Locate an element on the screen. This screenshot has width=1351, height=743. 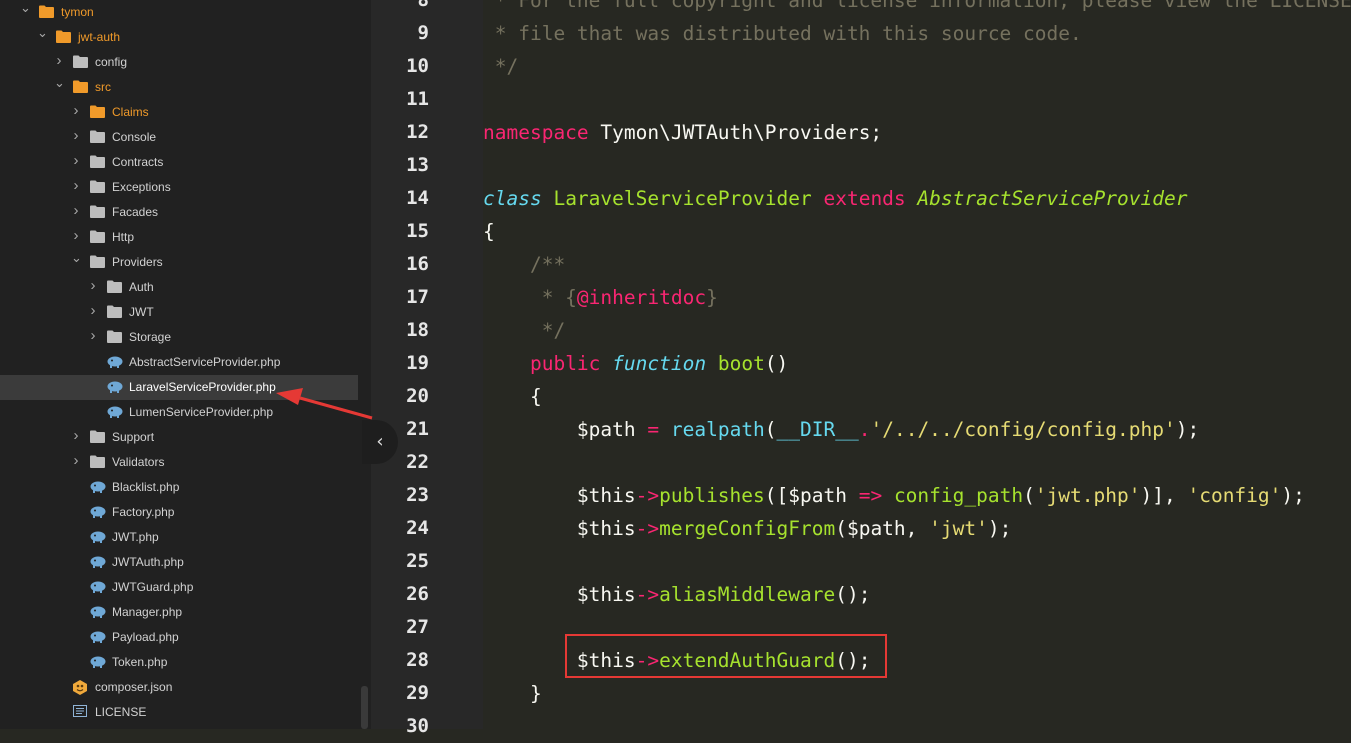
tree-item: › Exceptions is located at coordinates (179, 187).